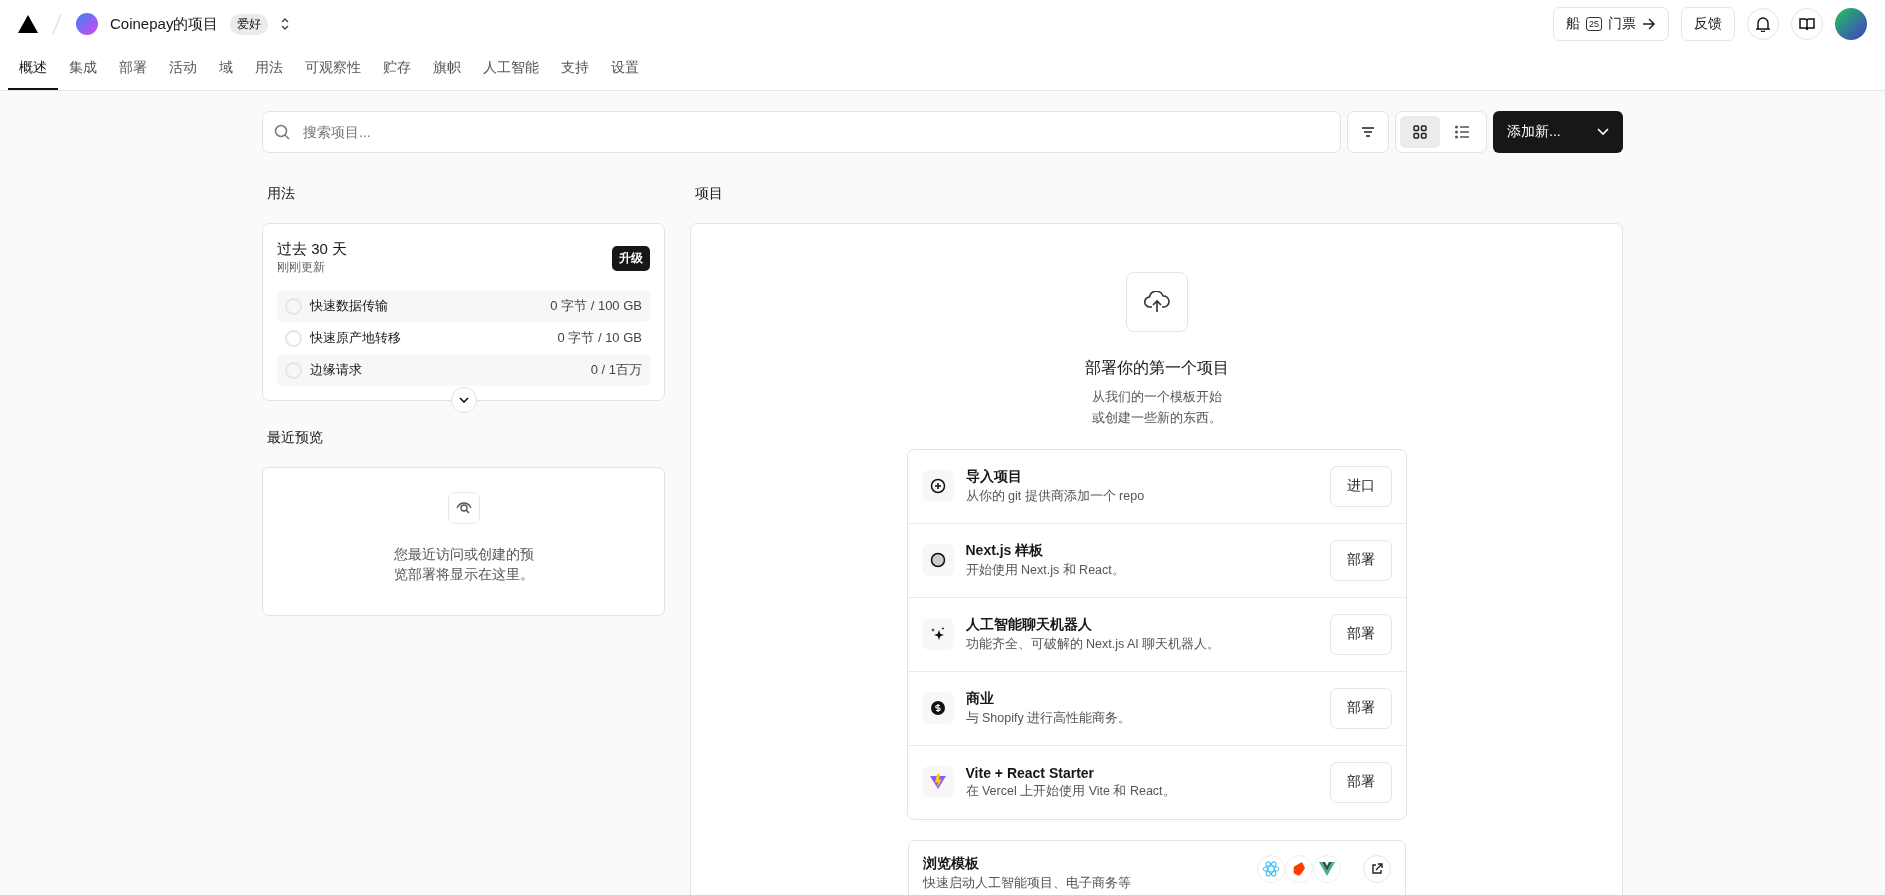 Image resolution: width=1885 pixels, height=895 pixels. Describe the element at coordinates (301, 267) in the screenshot. I see `updated-label: 刚刚更新` at that location.